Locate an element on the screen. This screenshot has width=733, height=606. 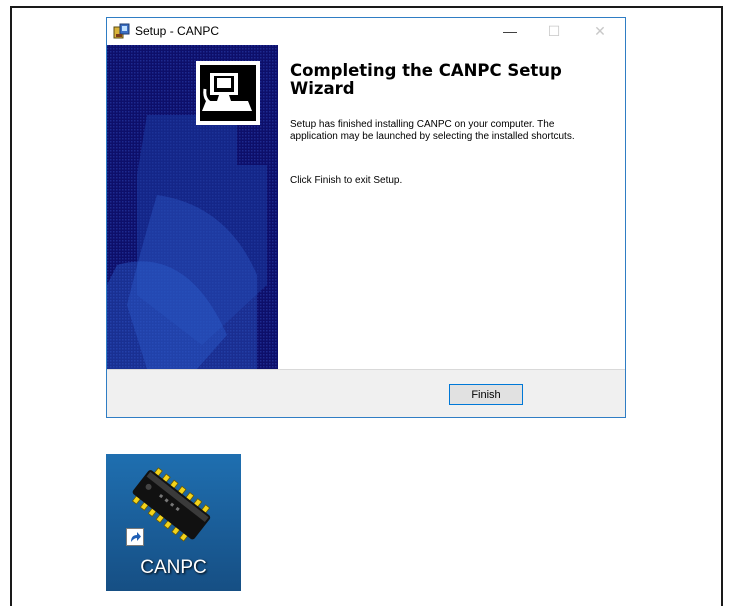
maximize-button: ☐ is located at coordinates (554, 31).